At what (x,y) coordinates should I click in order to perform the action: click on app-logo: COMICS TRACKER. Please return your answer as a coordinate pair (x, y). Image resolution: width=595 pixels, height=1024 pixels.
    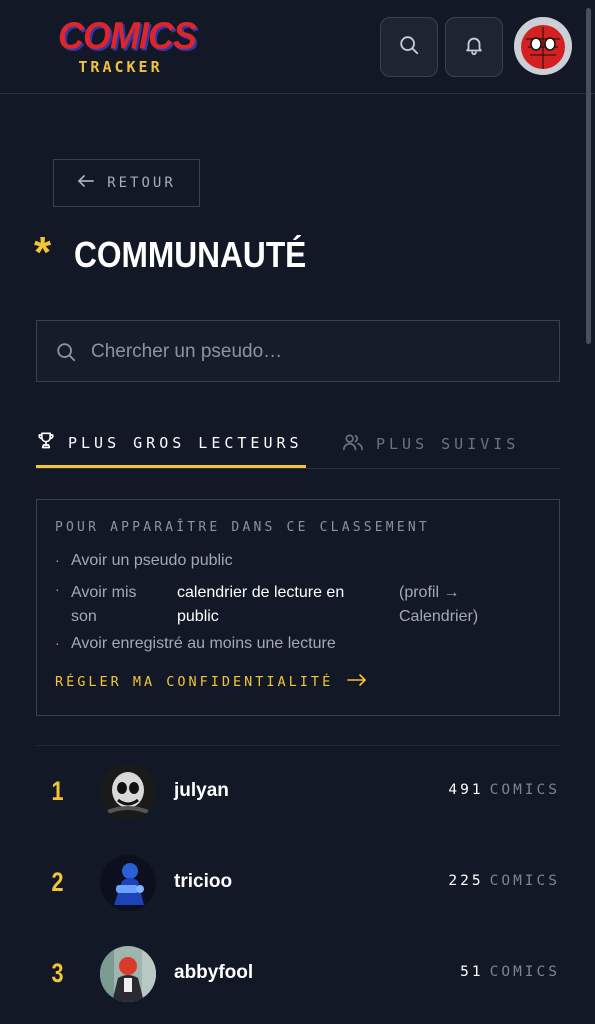
    Looking at the image, I should click on (127, 44).